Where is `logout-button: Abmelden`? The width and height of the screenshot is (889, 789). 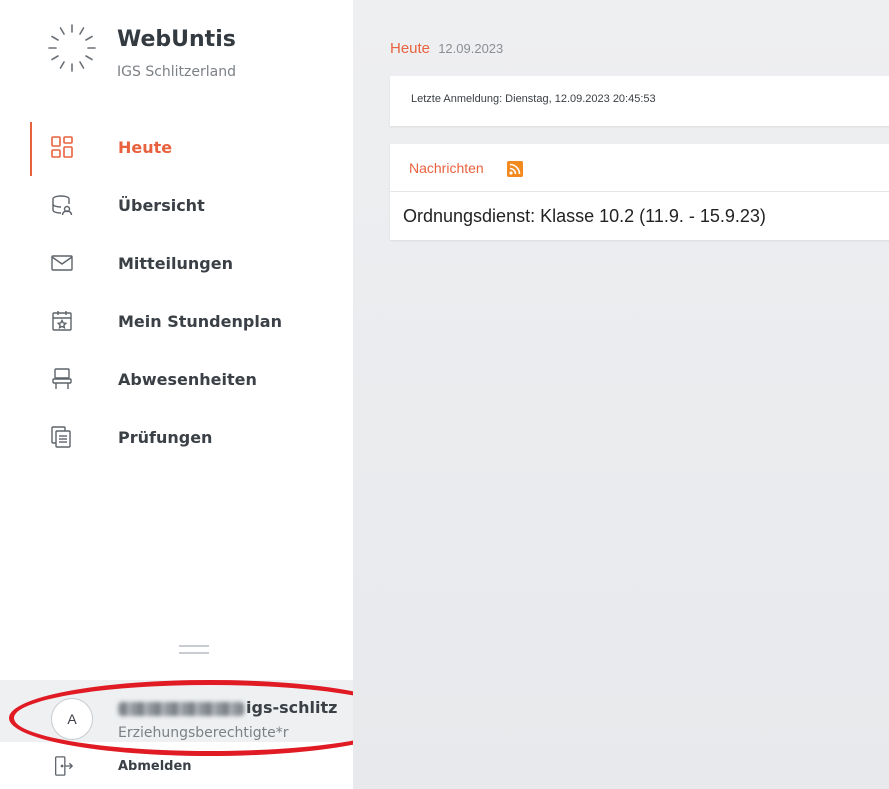 logout-button: Abmelden is located at coordinates (122, 766).